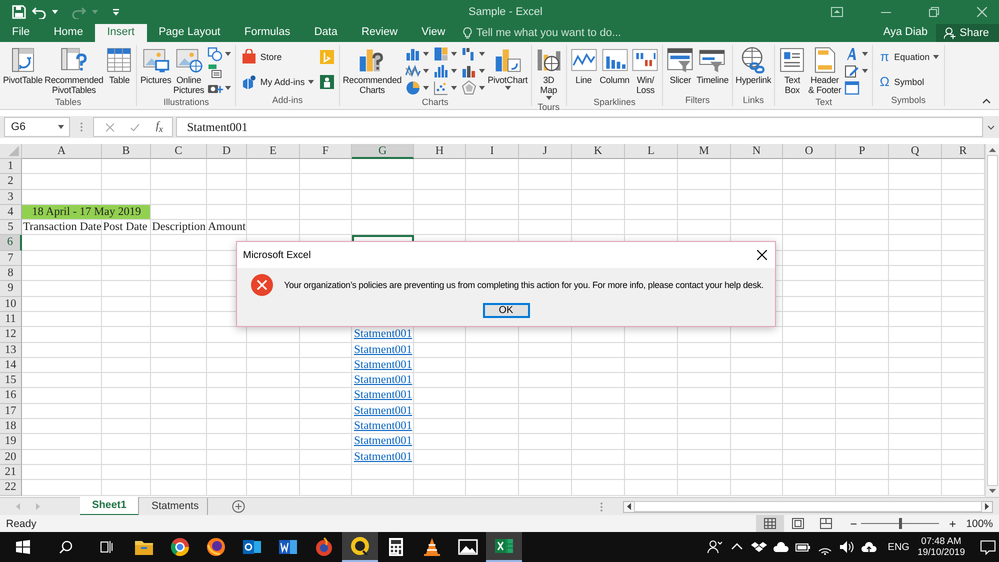 This screenshot has width=999, height=562. Describe the element at coordinates (277, 57) in the screenshot. I see `ribbon-button: Store` at that location.